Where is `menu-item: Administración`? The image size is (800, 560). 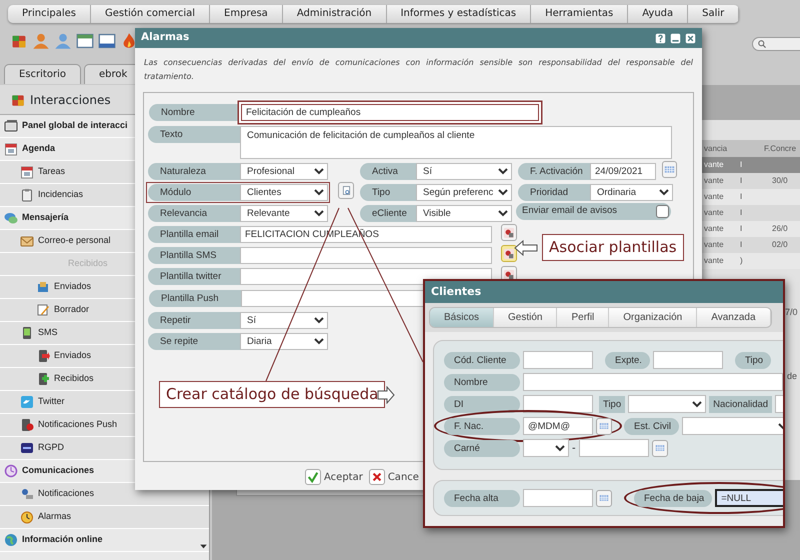
menu-item: Administración is located at coordinates (334, 14).